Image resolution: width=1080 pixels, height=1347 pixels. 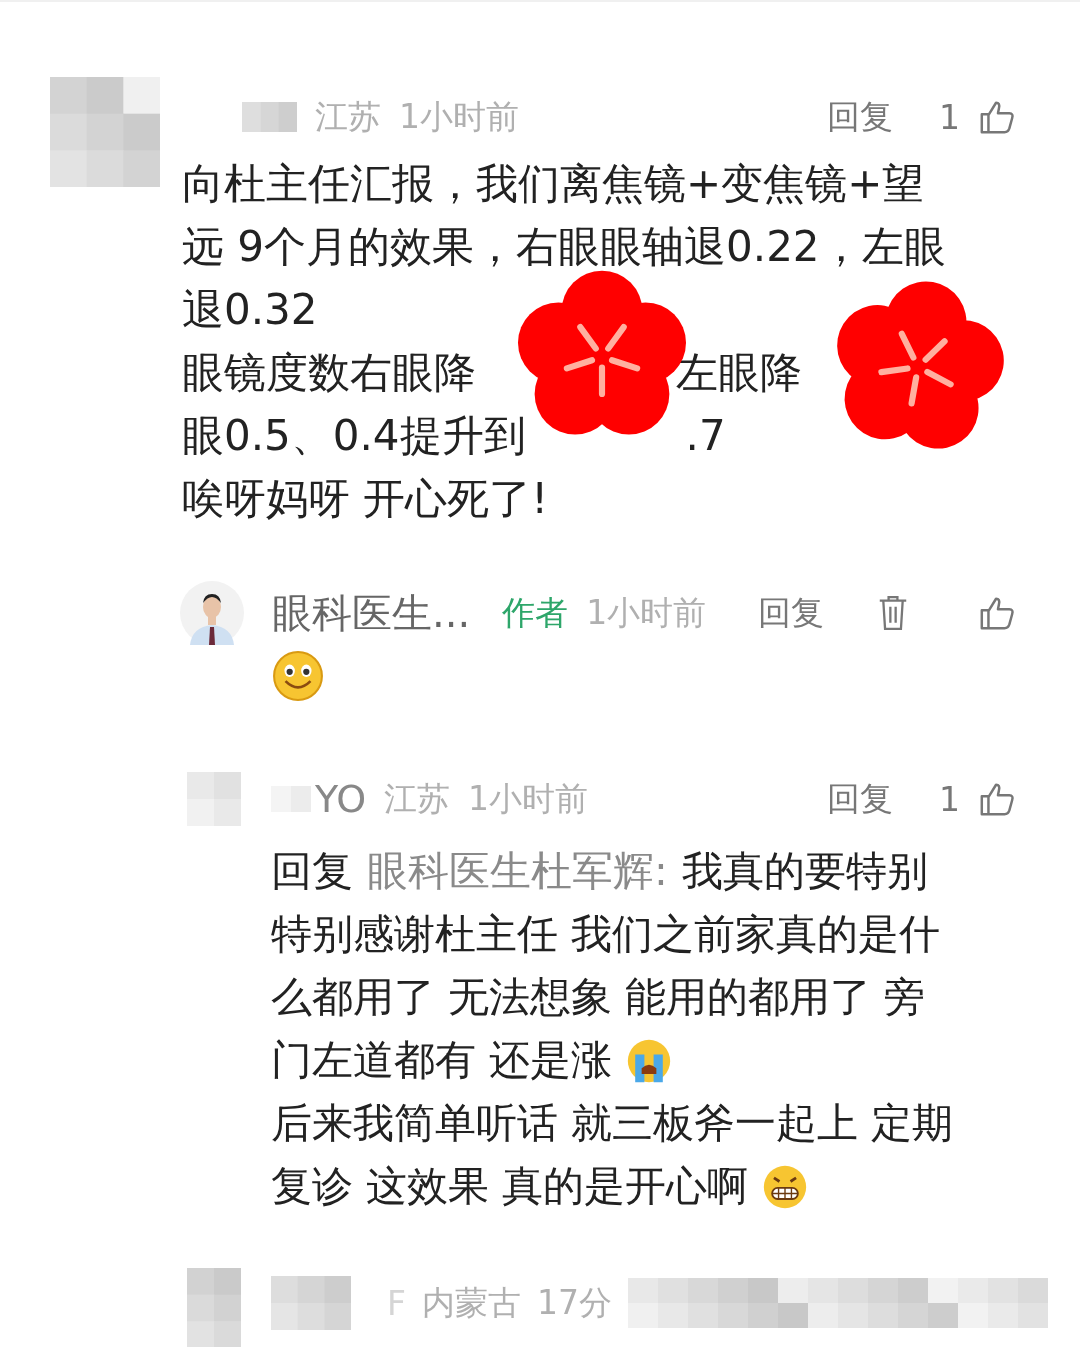 What do you see at coordinates (649, 1060) in the screenshot?
I see `crying-emoji-icon` at bounding box center [649, 1060].